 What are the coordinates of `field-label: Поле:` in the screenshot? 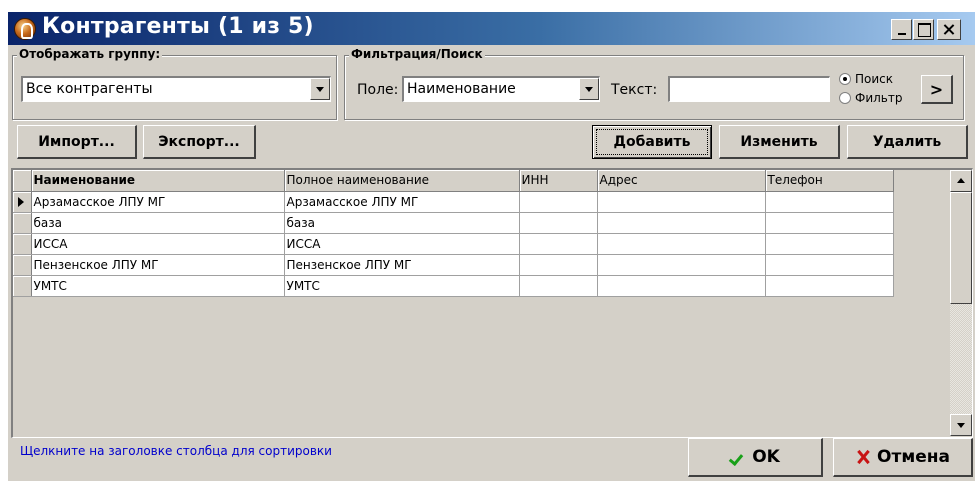 It's located at (378, 90).